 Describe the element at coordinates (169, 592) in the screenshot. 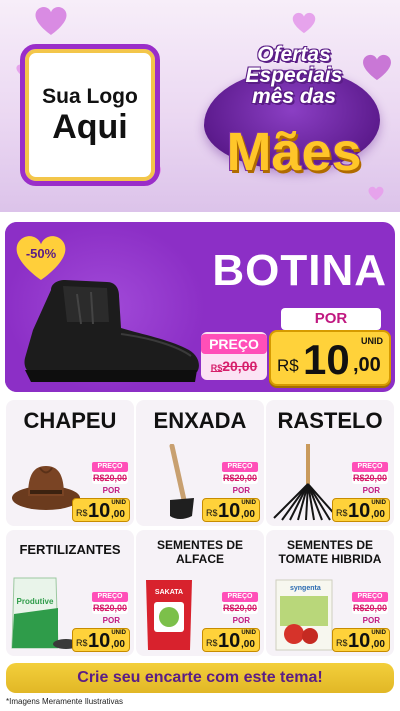

I see `pack-label: SAKATA` at that location.